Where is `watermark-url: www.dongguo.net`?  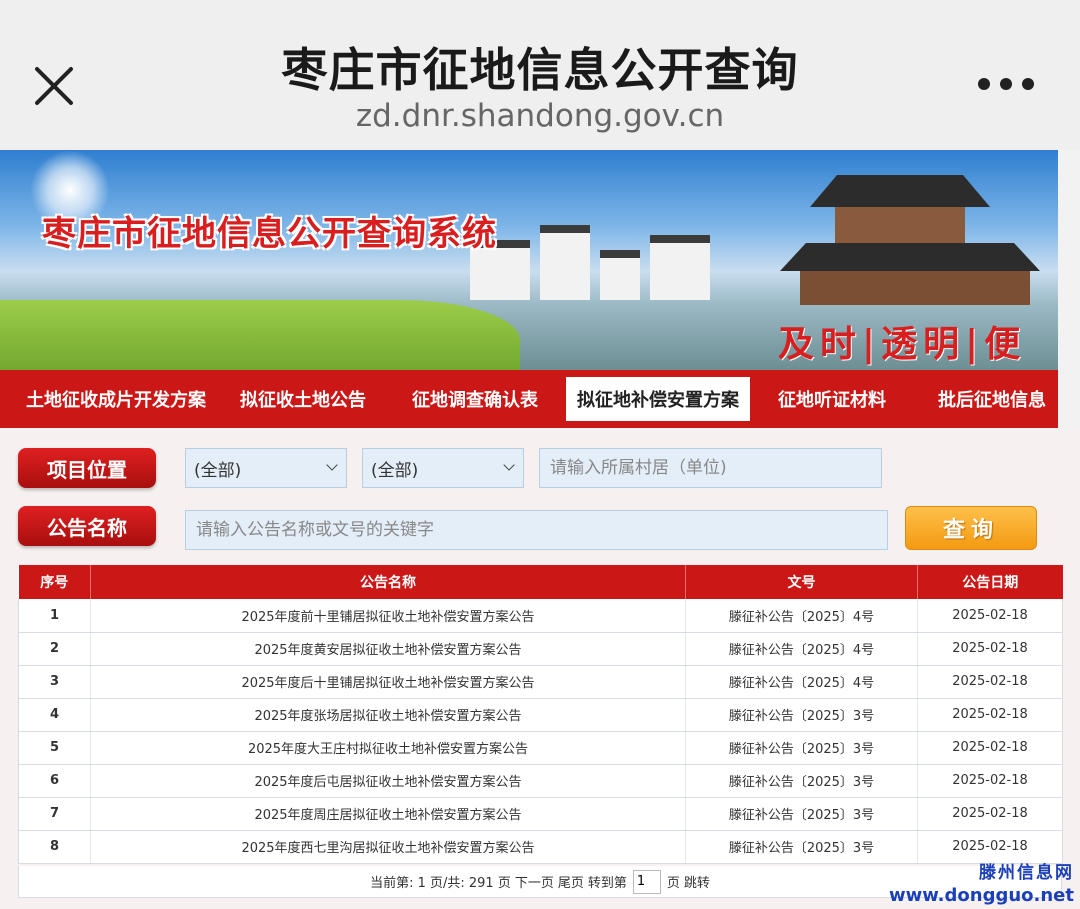
watermark-url: www.dongguo.net is located at coordinates (981, 895).